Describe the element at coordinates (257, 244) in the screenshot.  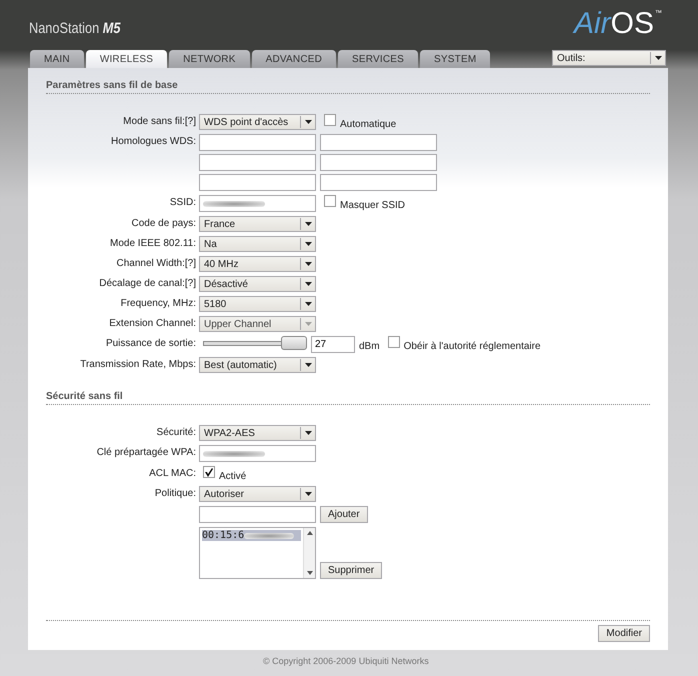
I see `dropdown: Na` at that location.